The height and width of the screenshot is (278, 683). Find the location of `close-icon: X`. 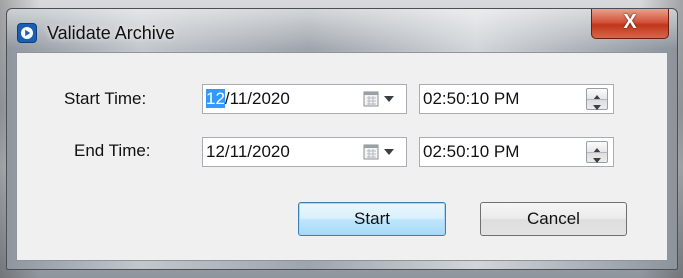

close-icon: X is located at coordinates (630, 22).